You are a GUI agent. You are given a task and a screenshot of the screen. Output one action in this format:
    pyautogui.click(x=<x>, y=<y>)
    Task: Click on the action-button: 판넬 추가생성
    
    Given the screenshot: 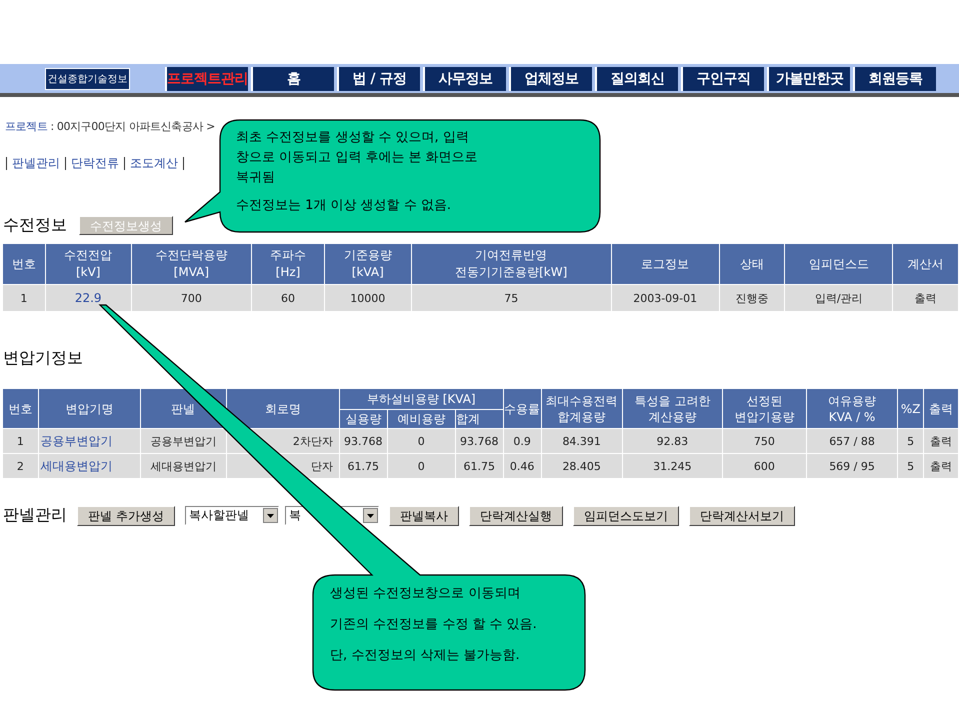 What is the action you would take?
    pyautogui.click(x=126, y=516)
    